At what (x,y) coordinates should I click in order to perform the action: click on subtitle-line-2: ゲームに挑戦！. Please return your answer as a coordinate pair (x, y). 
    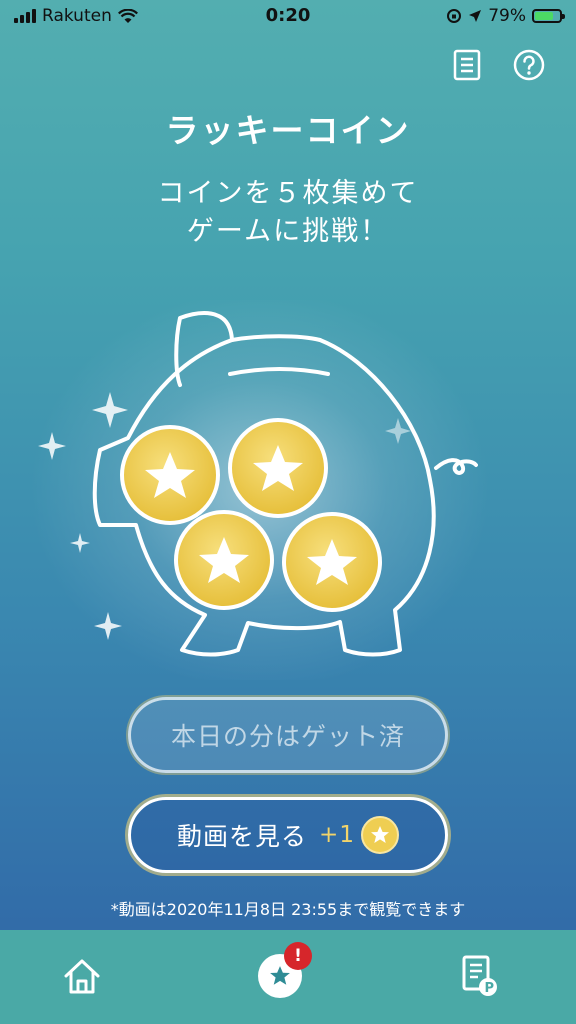
    Looking at the image, I should click on (288, 231).